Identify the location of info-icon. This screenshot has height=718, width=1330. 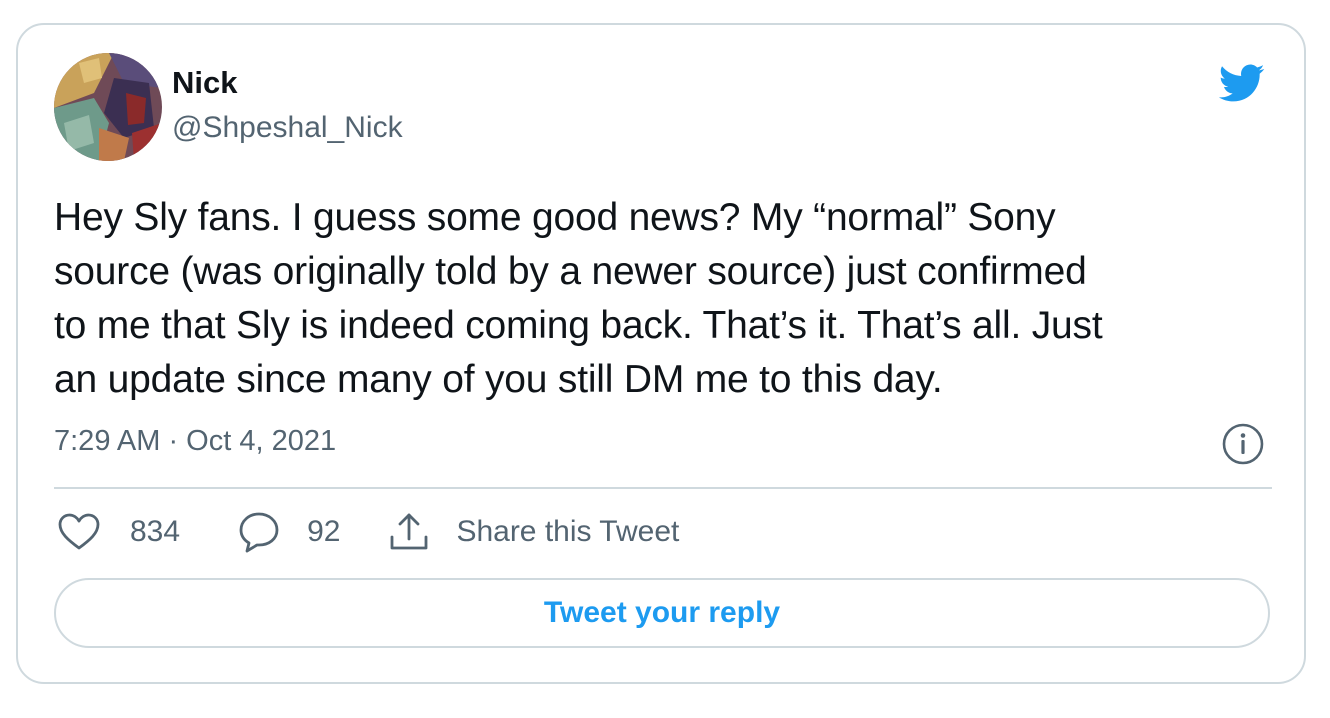
(1243, 444).